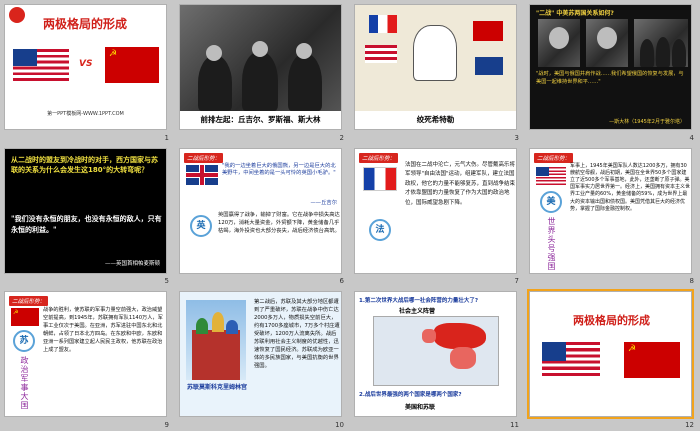 The image size is (700, 431). I want to click on slide-caption: 前排左起：丘吉尔、罗斯福、斯大林, so click(260, 119).